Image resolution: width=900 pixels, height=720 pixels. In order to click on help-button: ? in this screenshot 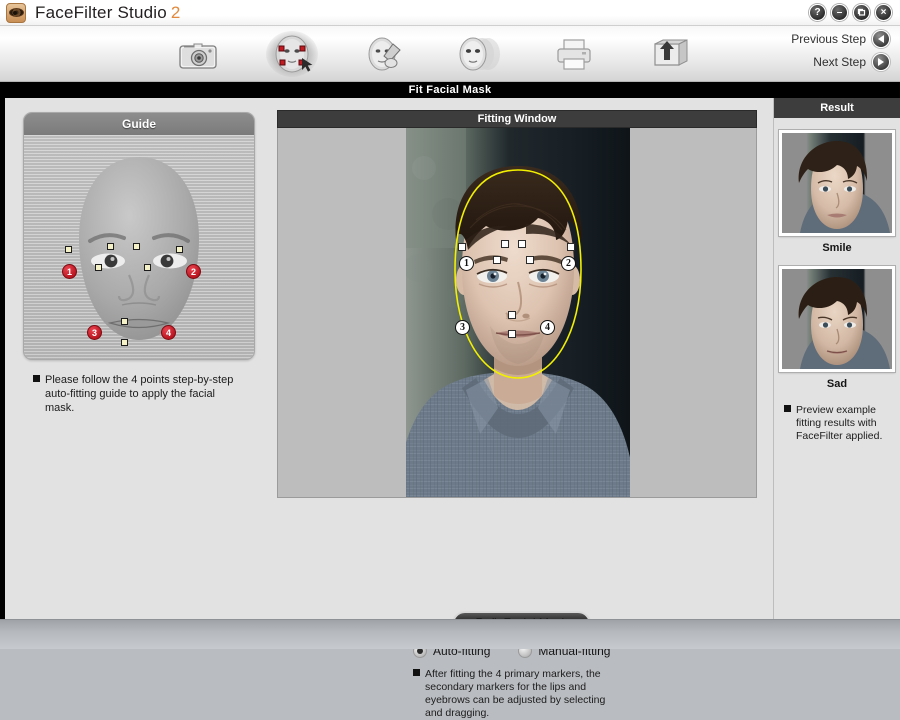, I will do `click(817, 12)`.